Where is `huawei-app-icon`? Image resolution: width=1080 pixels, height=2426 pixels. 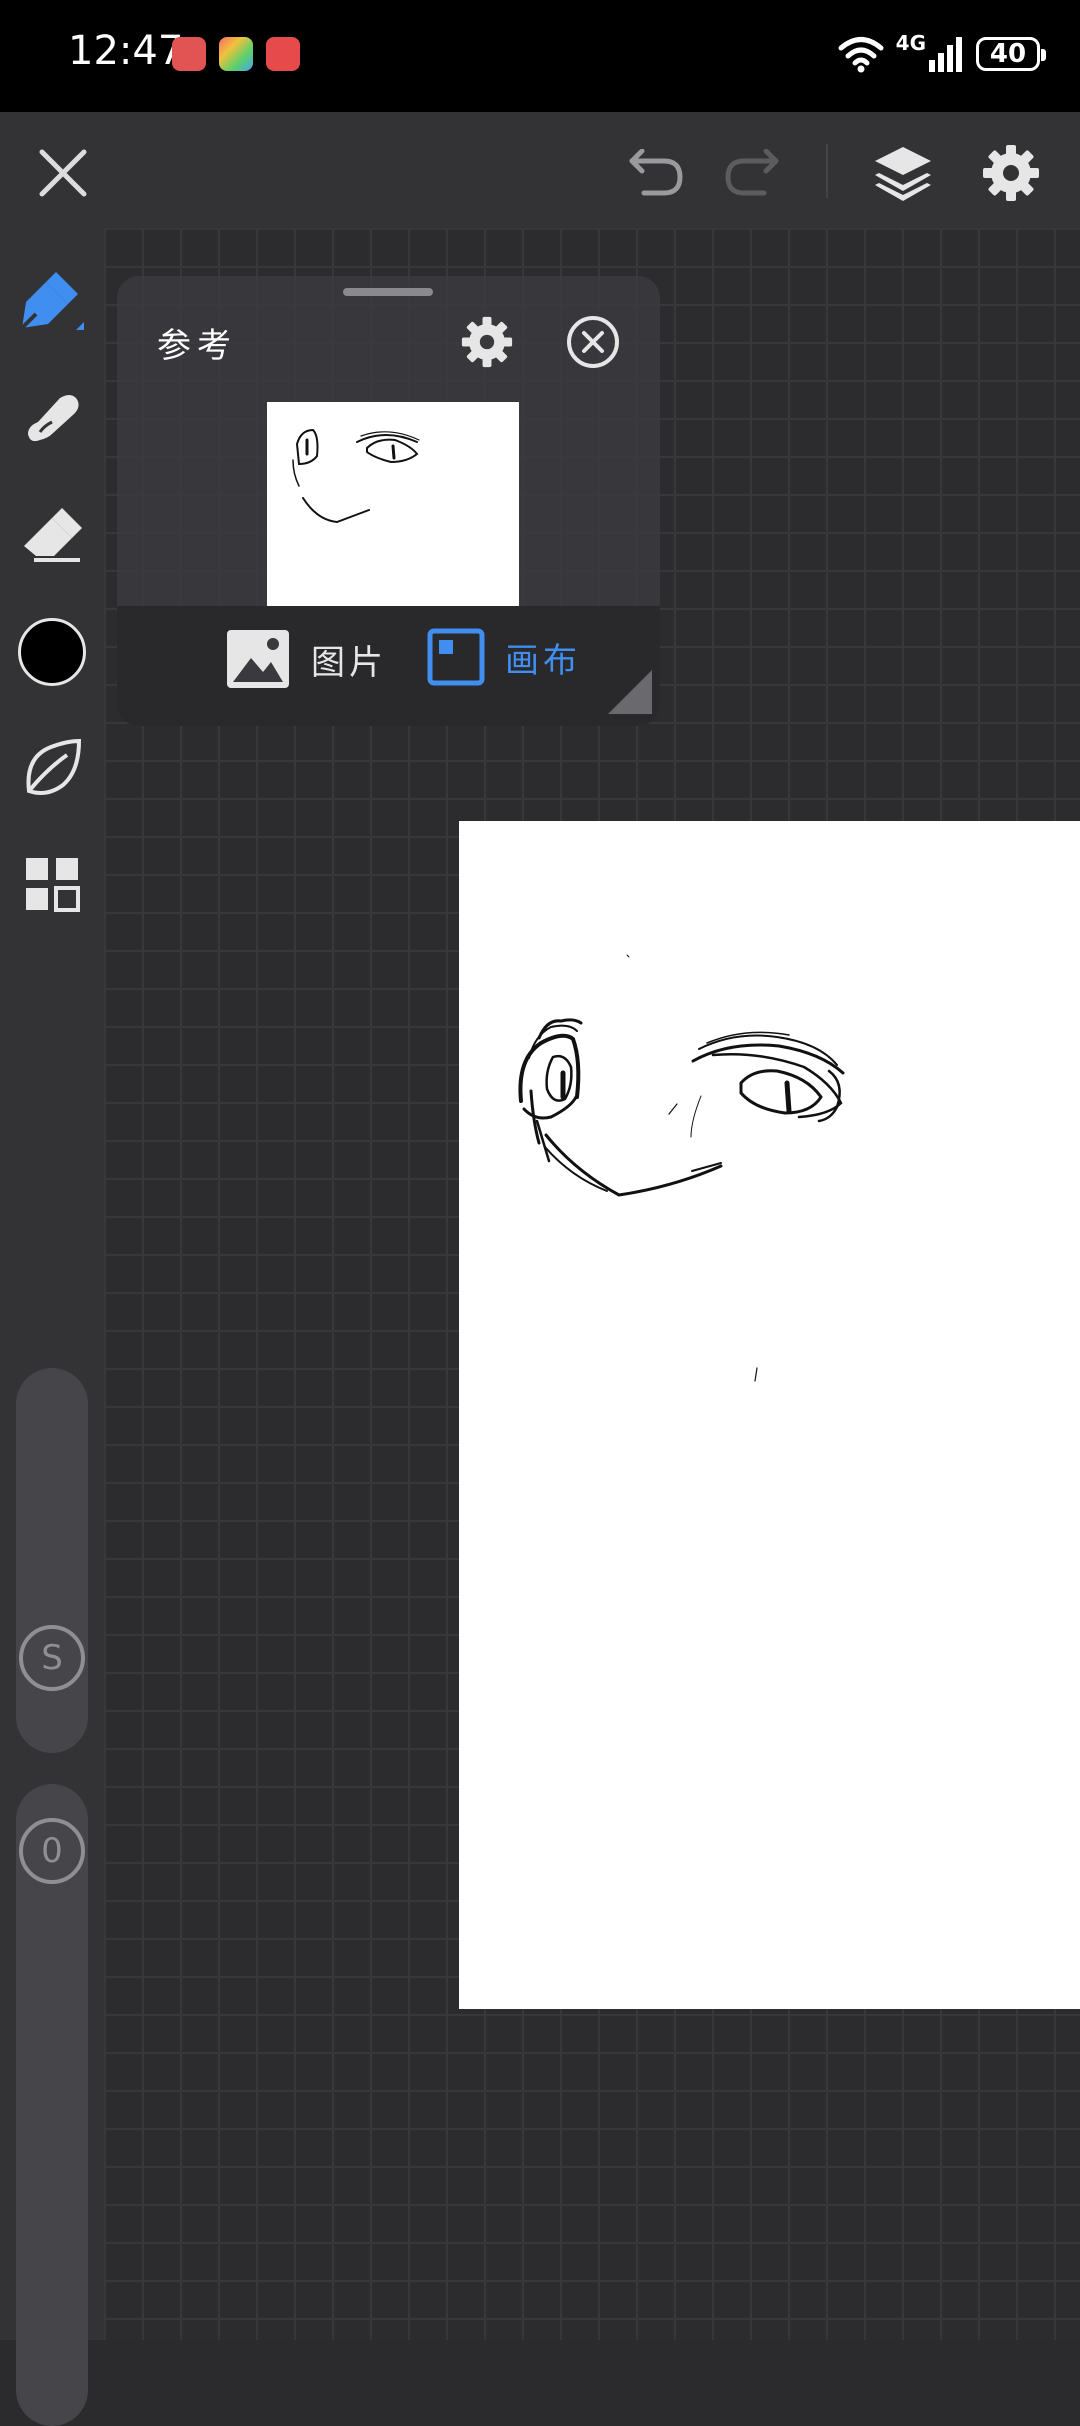
huawei-app-icon is located at coordinates (189, 54).